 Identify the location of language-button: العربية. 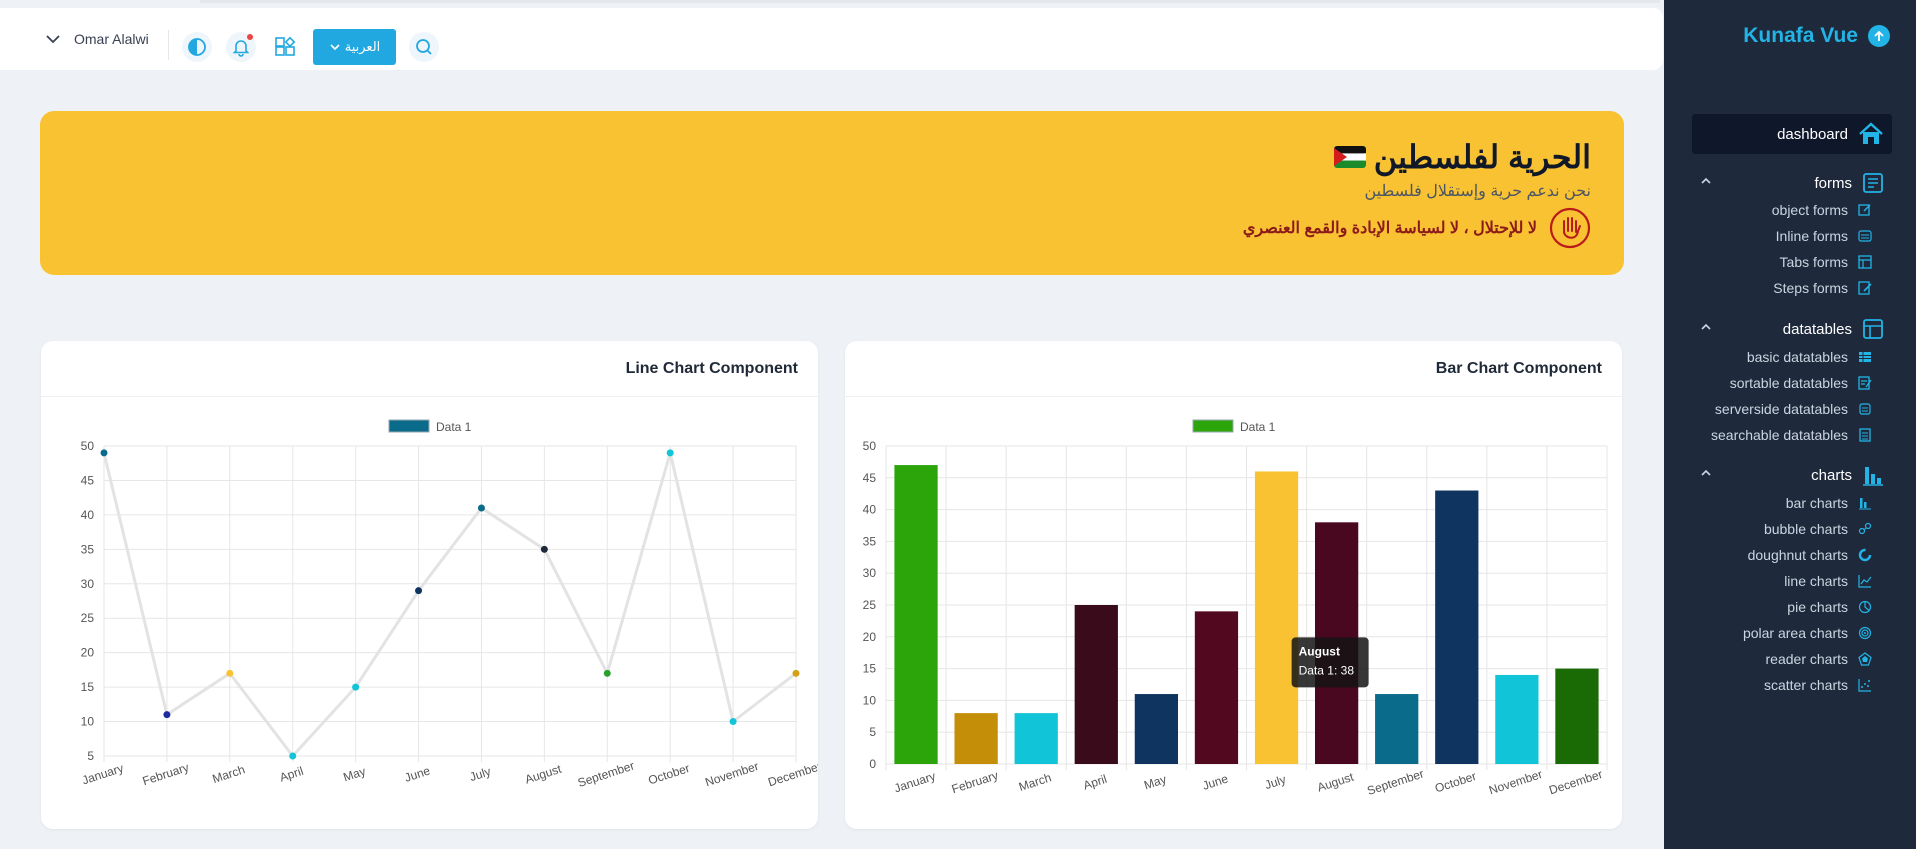
(354, 47).